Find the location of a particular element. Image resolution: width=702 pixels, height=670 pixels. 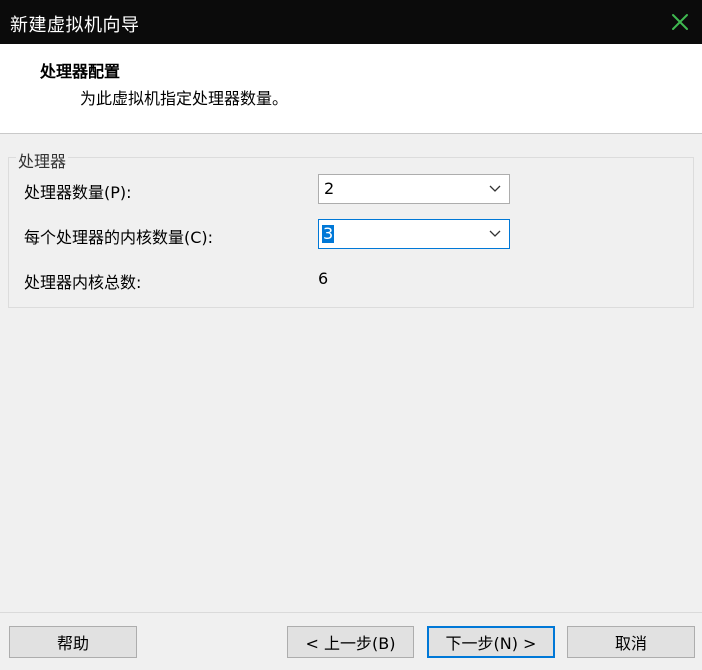

cores-per-processor-select: 3 is located at coordinates (414, 234).